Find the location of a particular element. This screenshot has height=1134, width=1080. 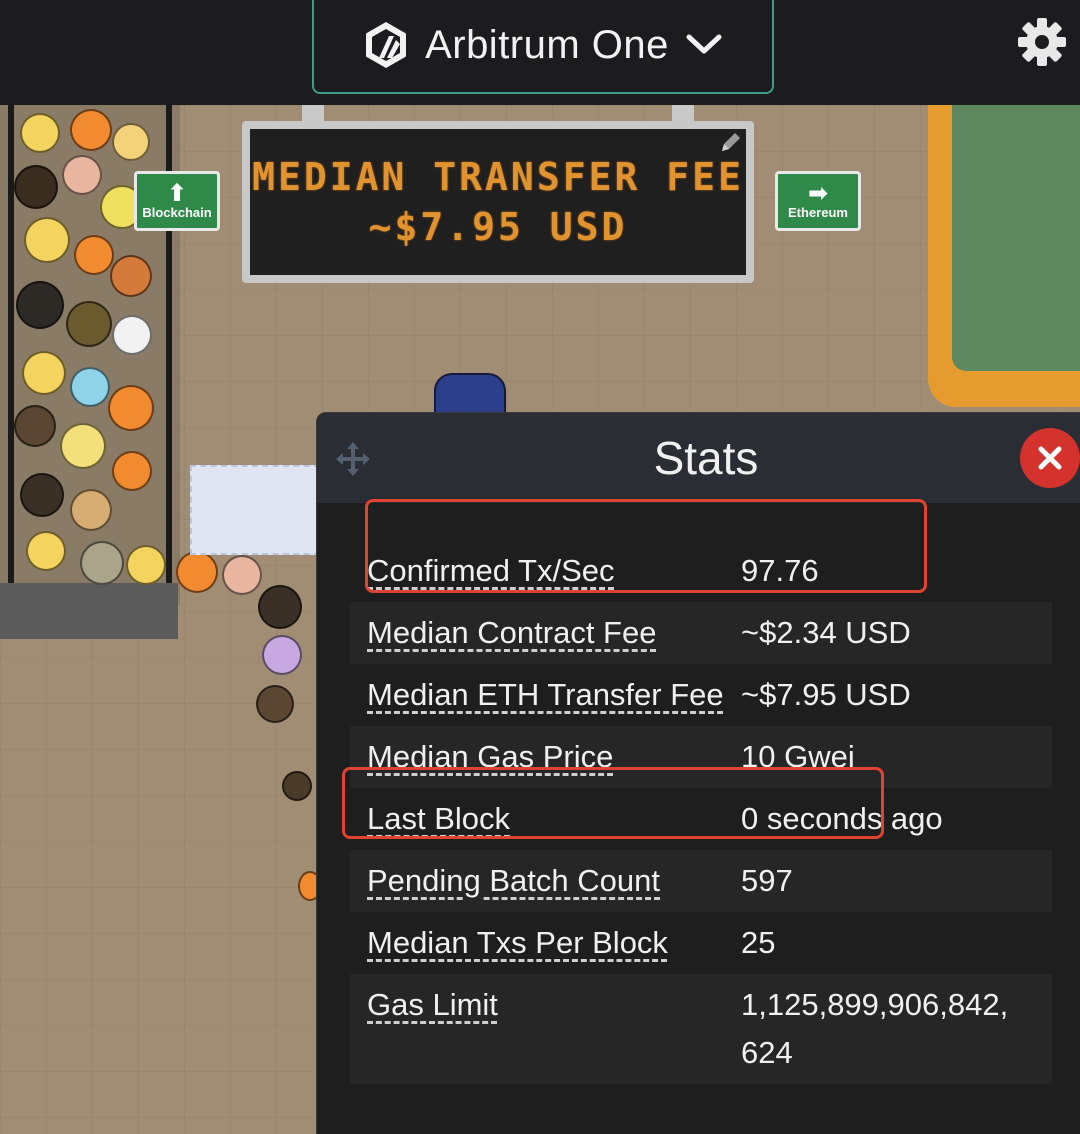

green-board-surface is located at coordinates (1016, 238).